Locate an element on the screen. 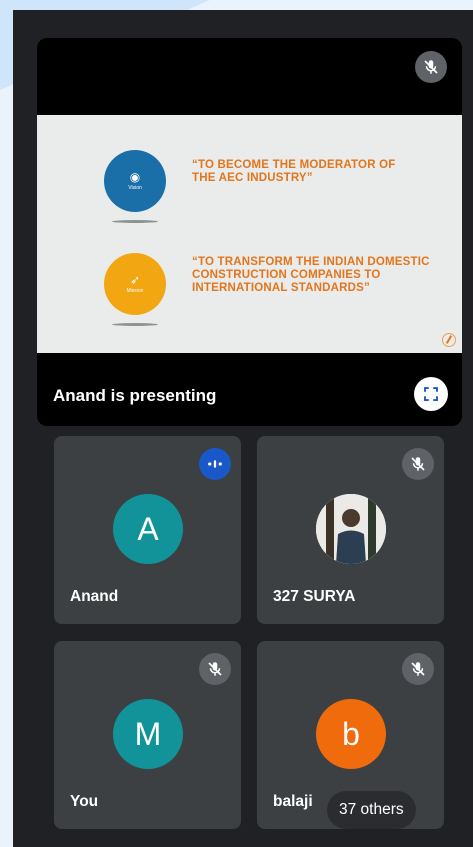  mission-circle: ➶ Mission is located at coordinates (135, 284).